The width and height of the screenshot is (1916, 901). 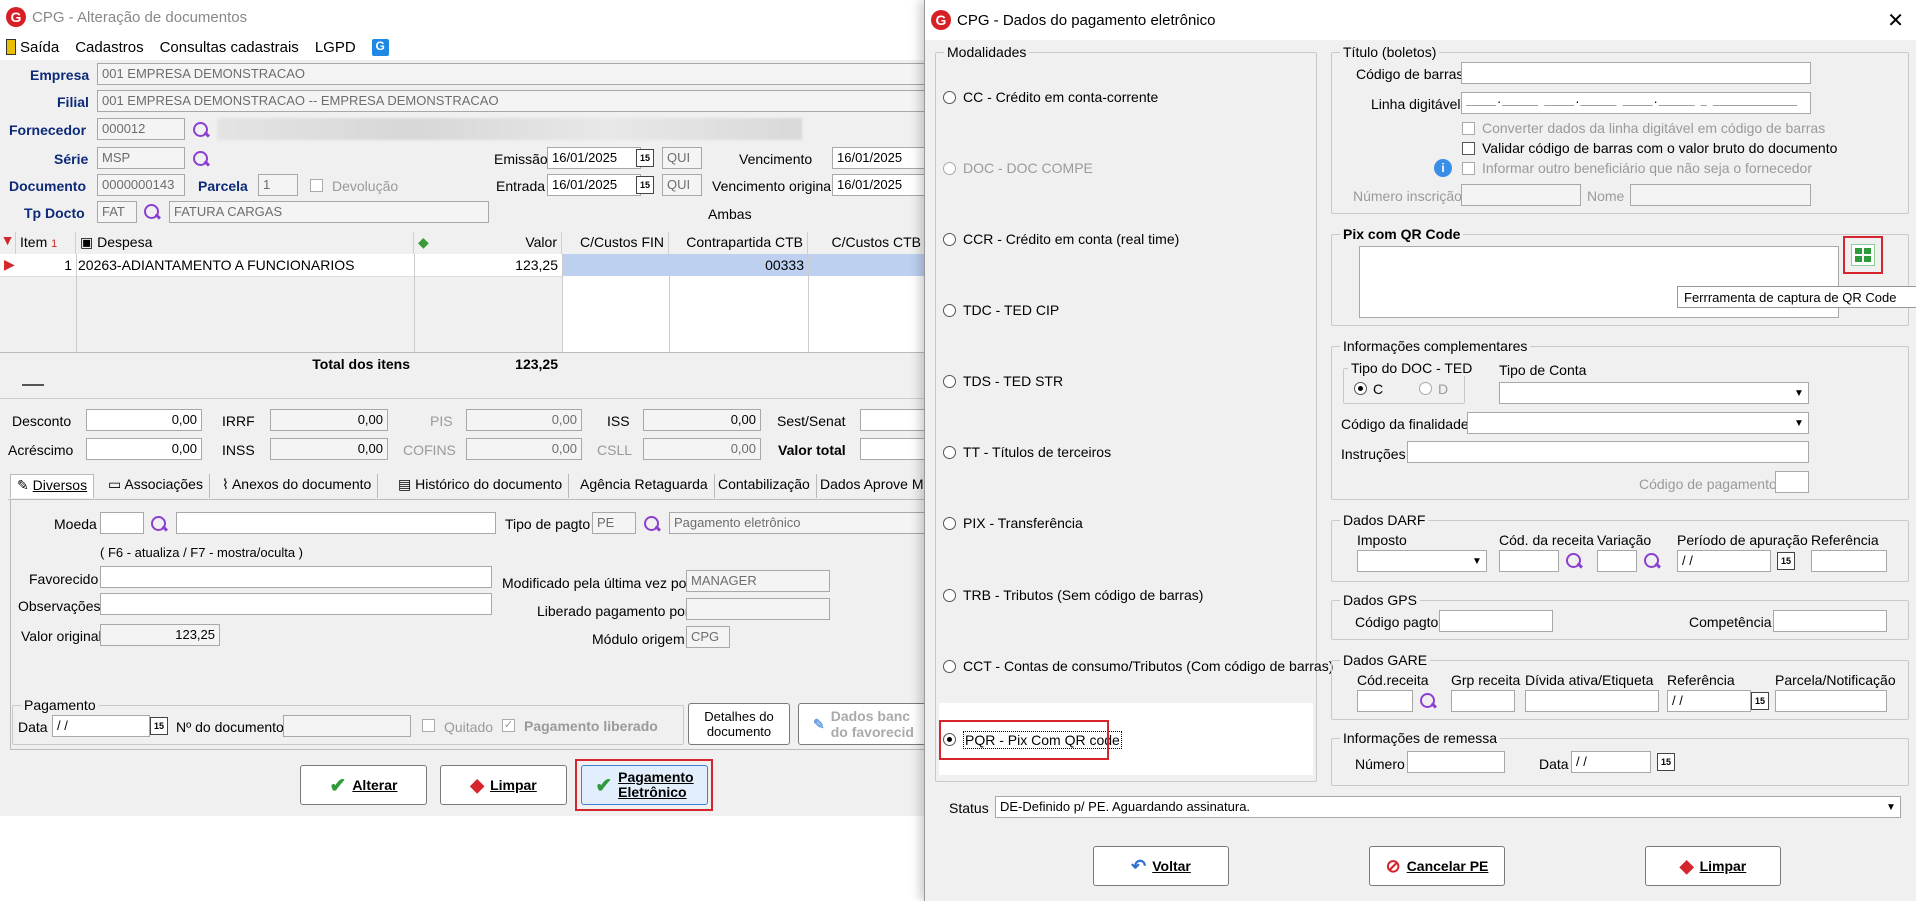 I want to click on modalidade-tdc: TDC - TED CIP, so click(x=1011, y=310).